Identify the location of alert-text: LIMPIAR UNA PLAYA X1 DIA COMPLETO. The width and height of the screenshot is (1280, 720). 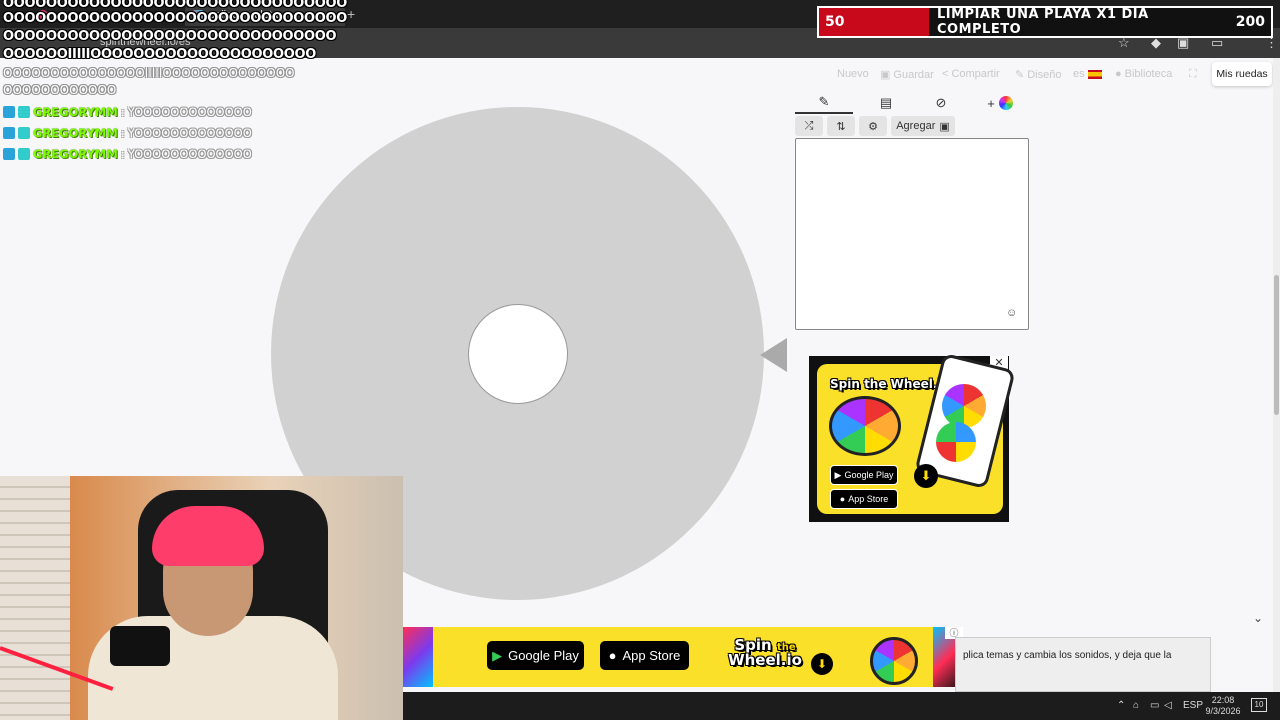
(1043, 22).